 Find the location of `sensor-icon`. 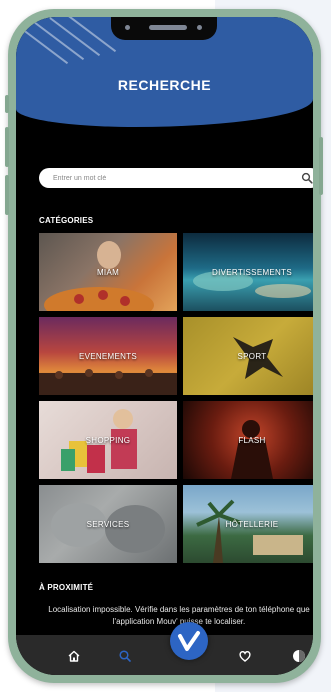

sensor-icon is located at coordinates (199, 27).